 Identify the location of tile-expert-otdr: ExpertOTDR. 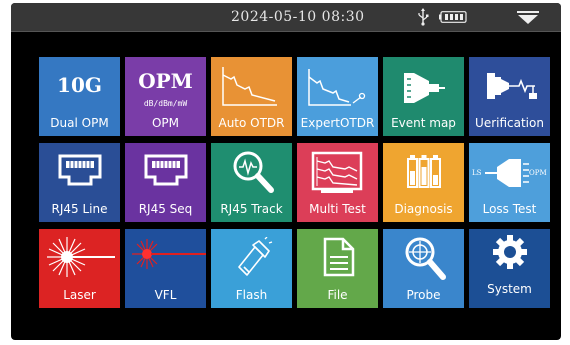
(337, 96).